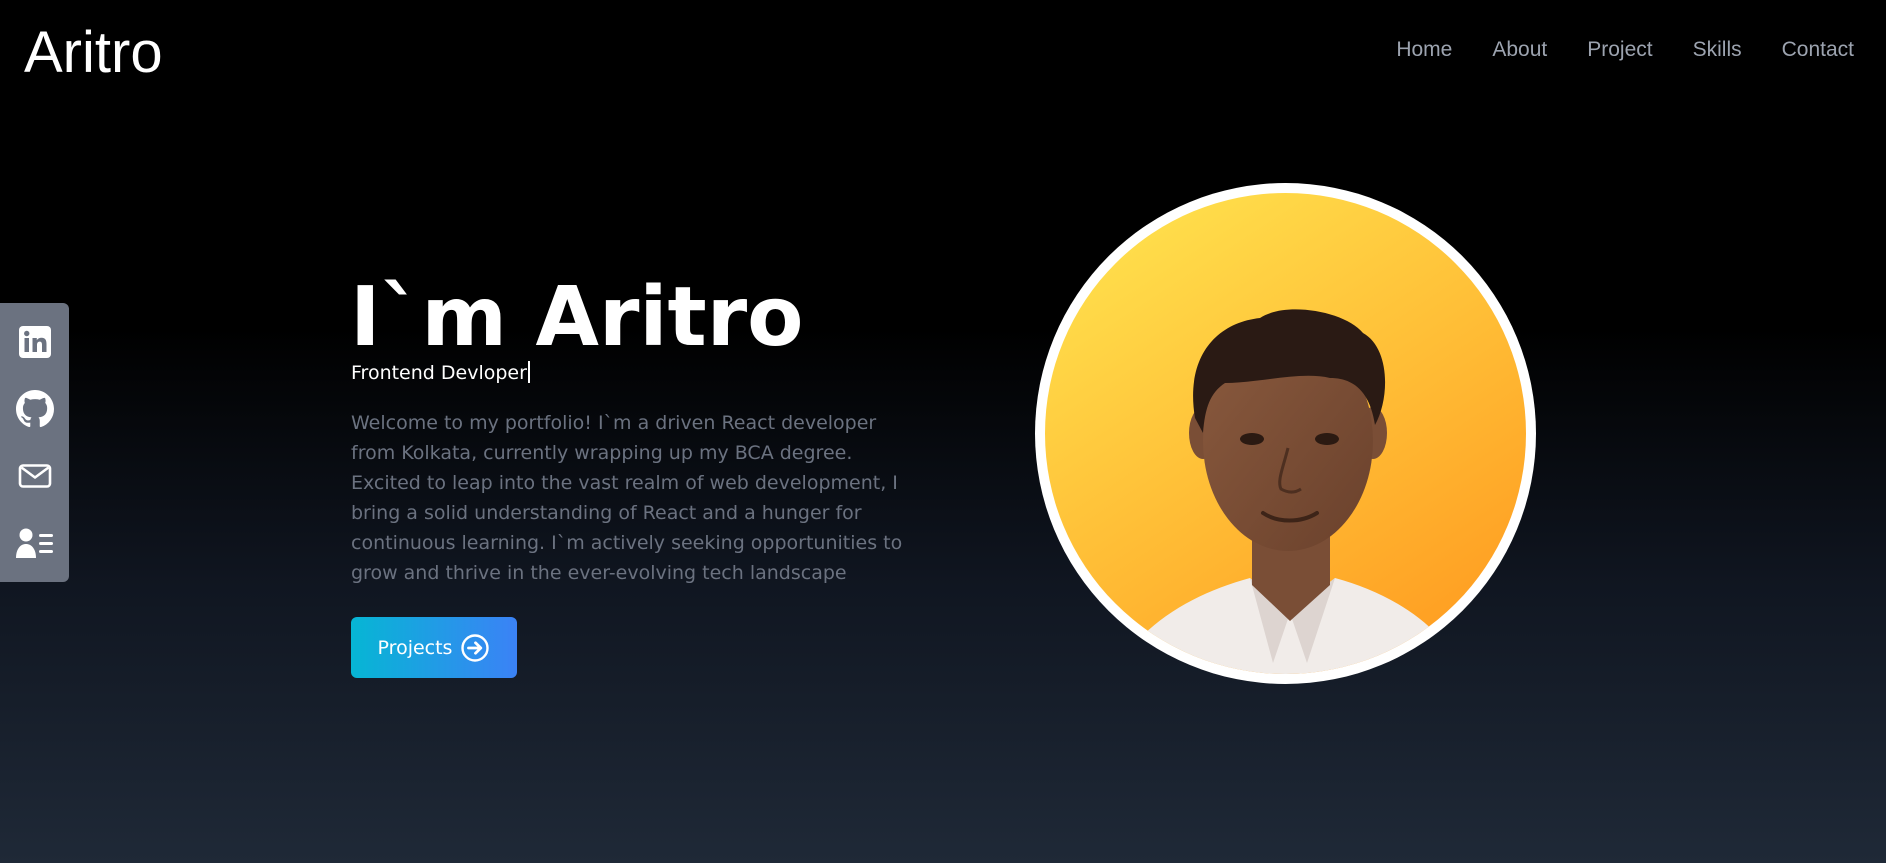 Image resolution: width=1886 pixels, height=863 pixels. I want to click on resume-link, so click(35, 543).